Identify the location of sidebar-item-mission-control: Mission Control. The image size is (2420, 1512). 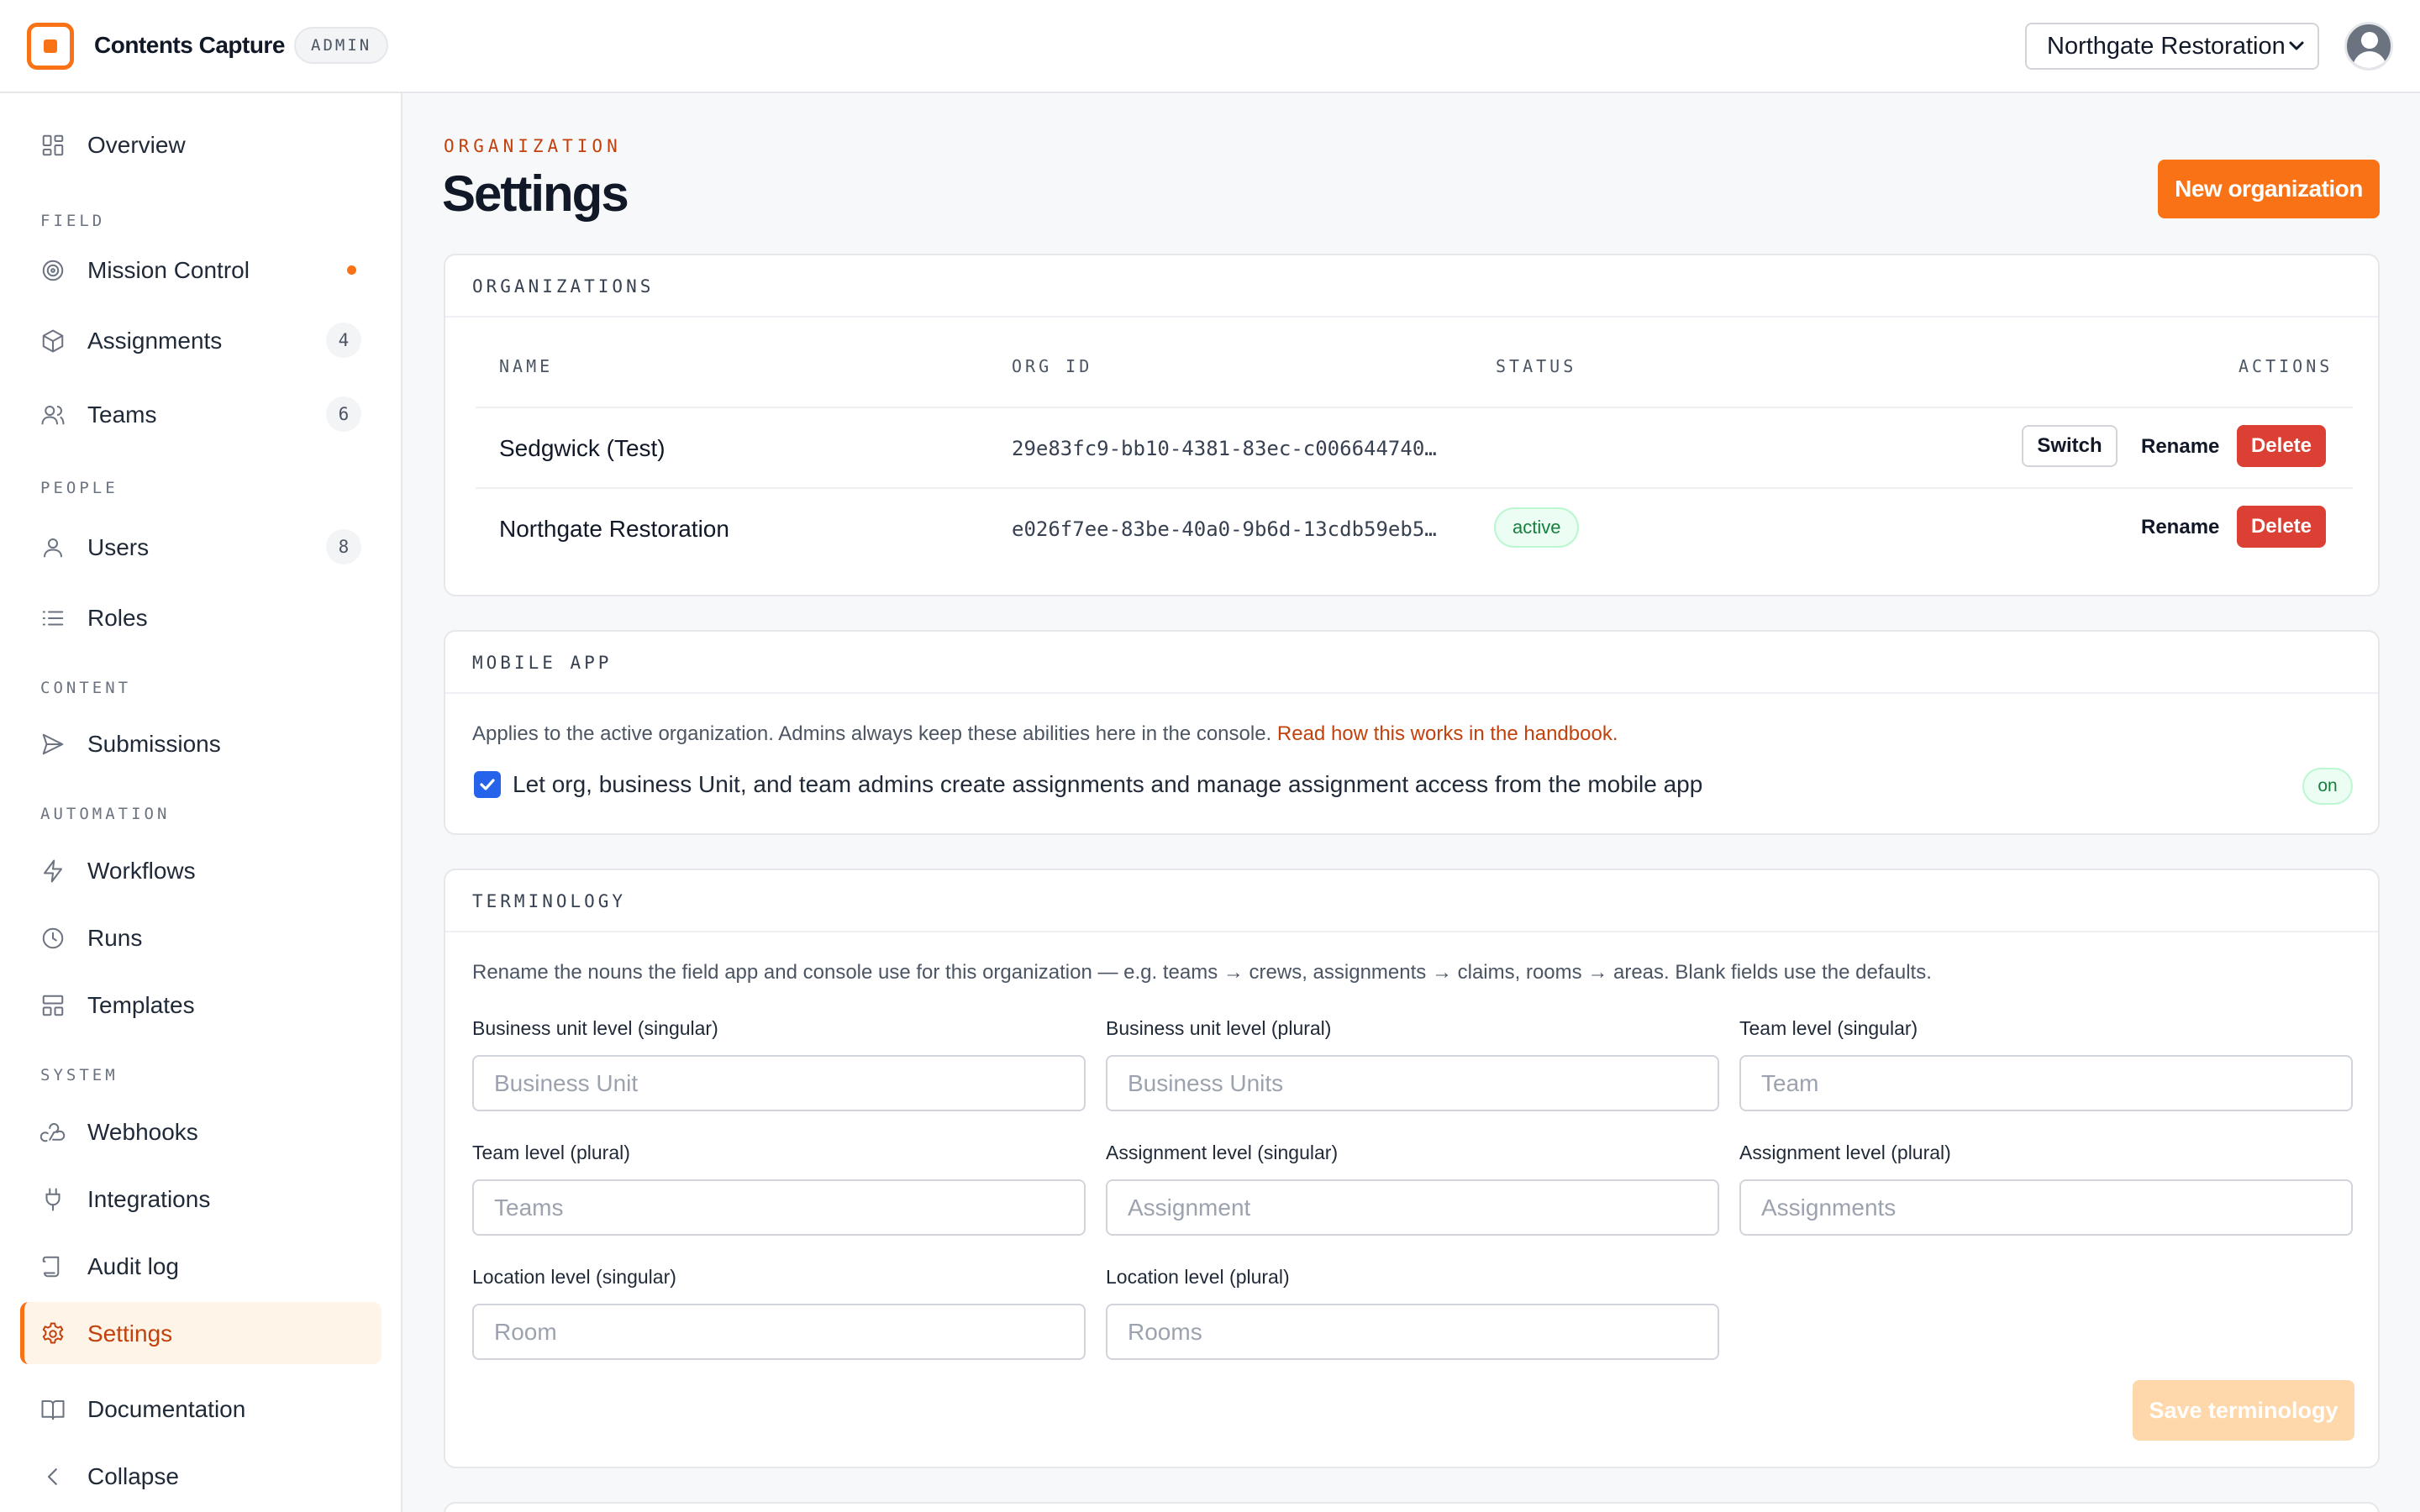
(200, 270).